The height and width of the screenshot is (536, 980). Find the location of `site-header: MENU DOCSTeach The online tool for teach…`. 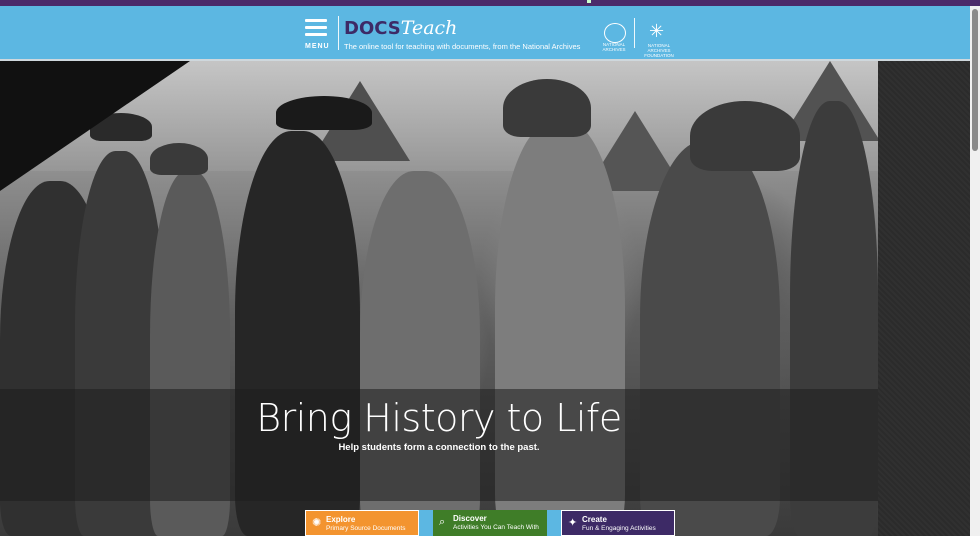

site-header: MENU DOCSTeach The online tool for teach… is located at coordinates (490, 33).